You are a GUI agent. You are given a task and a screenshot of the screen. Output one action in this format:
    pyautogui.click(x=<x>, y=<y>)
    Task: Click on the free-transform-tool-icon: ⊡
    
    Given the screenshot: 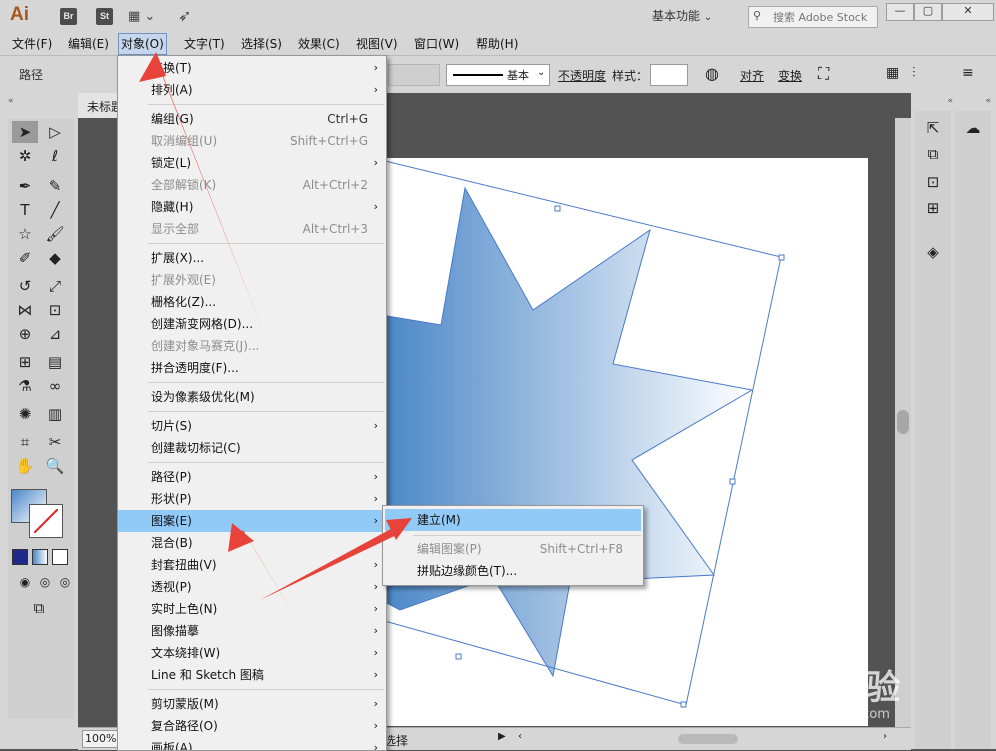 What is the action you would take?
    pyautogui.click(x=55, y=310)
    